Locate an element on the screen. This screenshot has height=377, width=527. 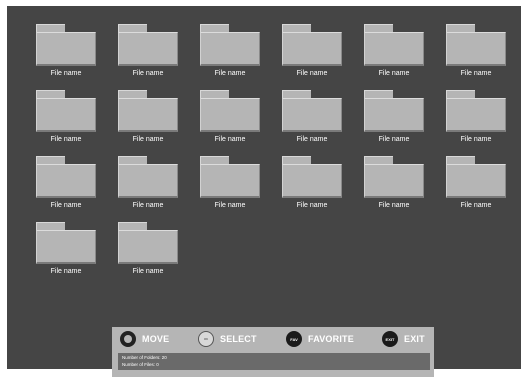
ok-badge-text: OK is located at coordinates (206, 339).